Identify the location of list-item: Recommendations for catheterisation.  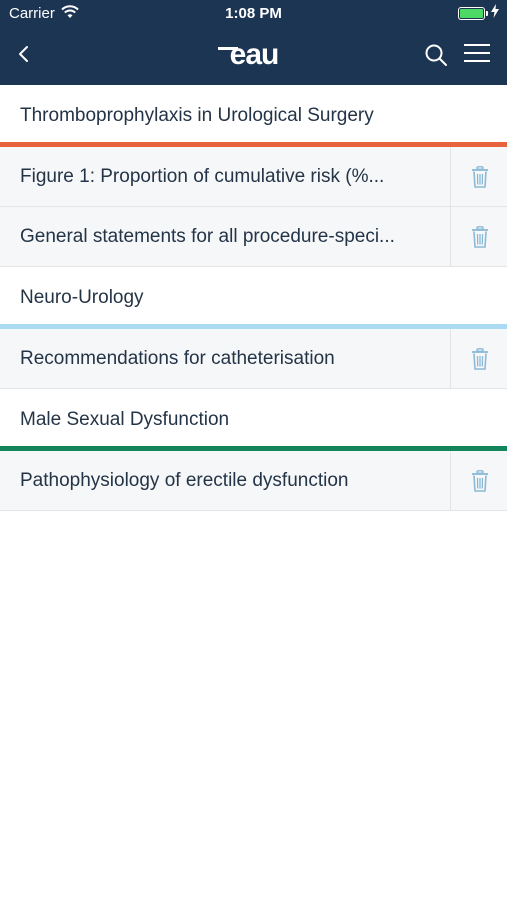
(253, 359).